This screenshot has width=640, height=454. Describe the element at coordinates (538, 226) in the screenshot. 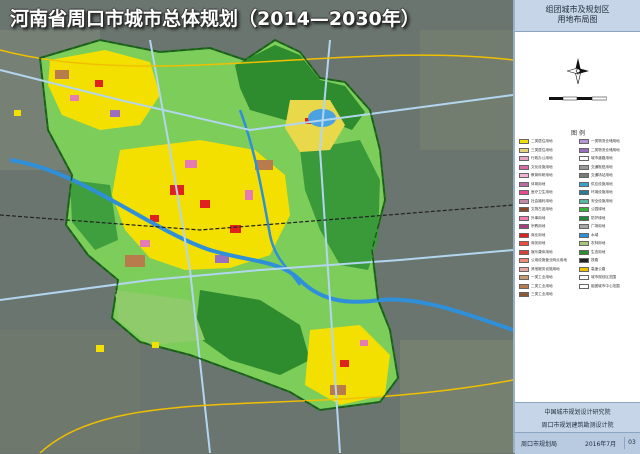

I see `legend-label: 宗教用地` at that location.